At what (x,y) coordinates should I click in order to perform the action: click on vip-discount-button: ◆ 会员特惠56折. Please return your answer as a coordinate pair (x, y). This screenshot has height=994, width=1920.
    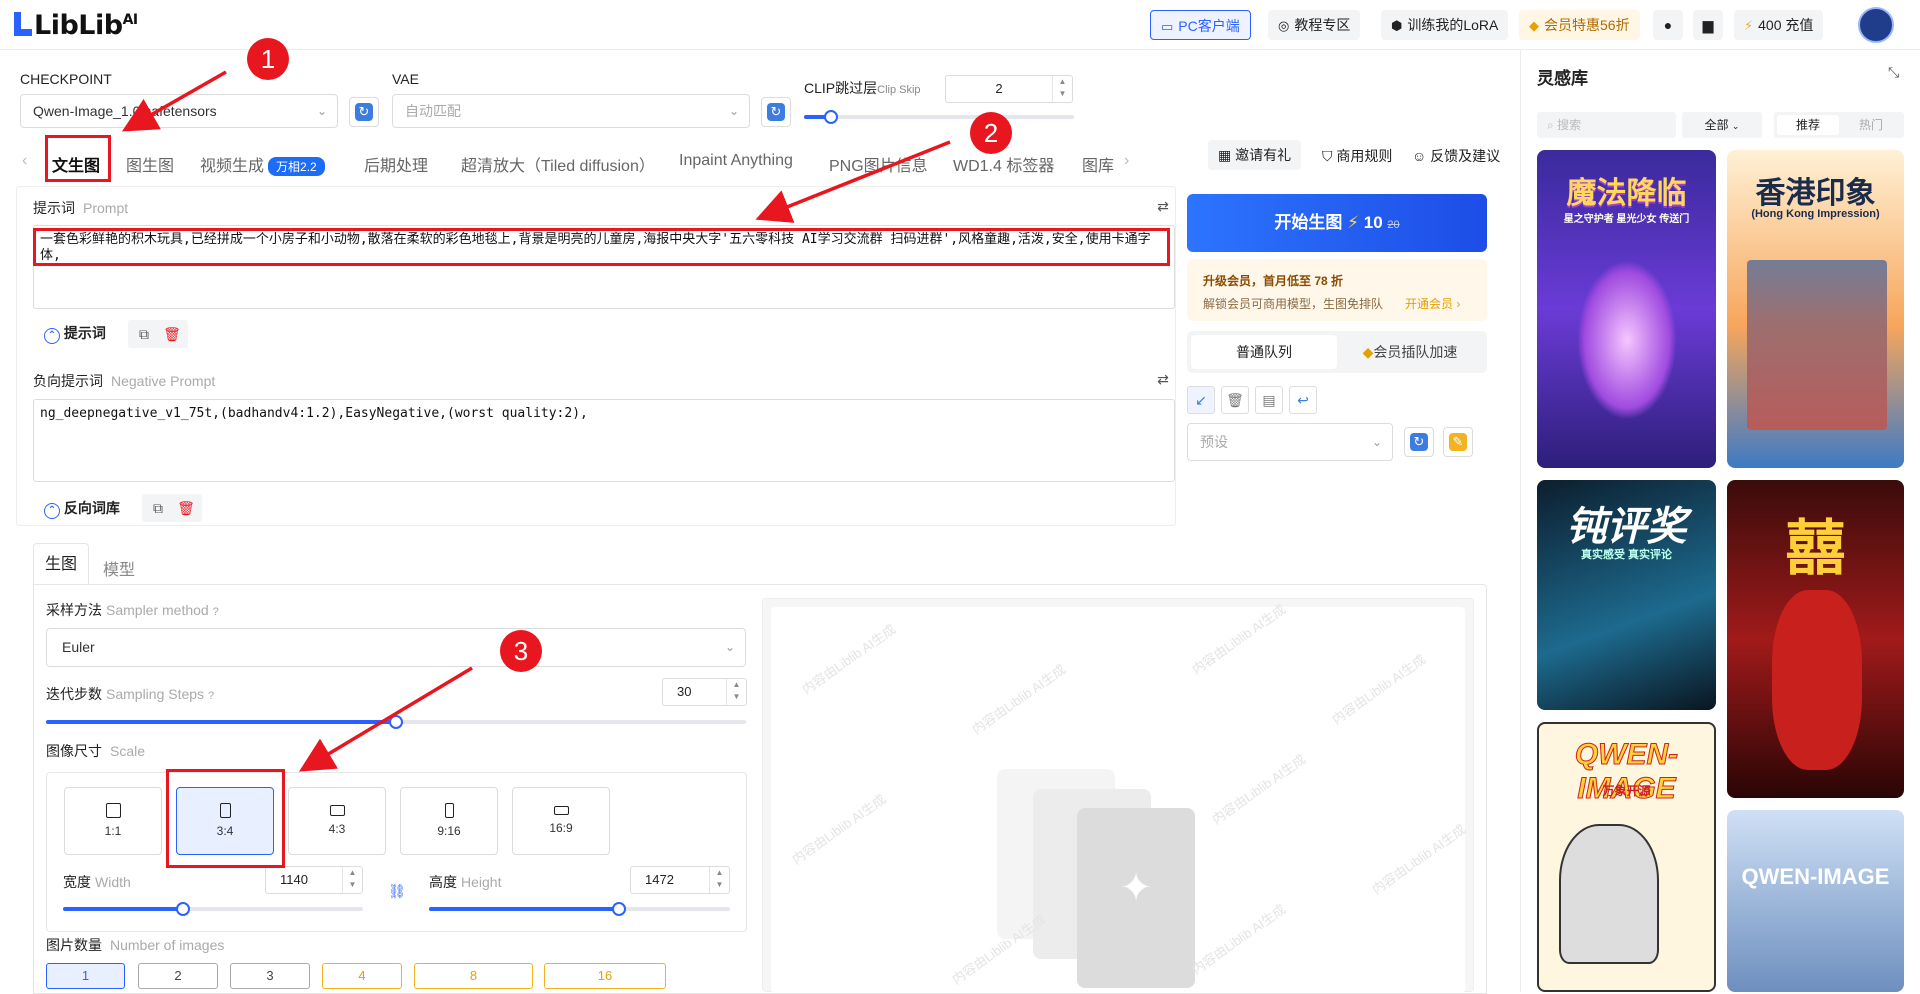
    Looking at the image, I should click on (1579, 25).